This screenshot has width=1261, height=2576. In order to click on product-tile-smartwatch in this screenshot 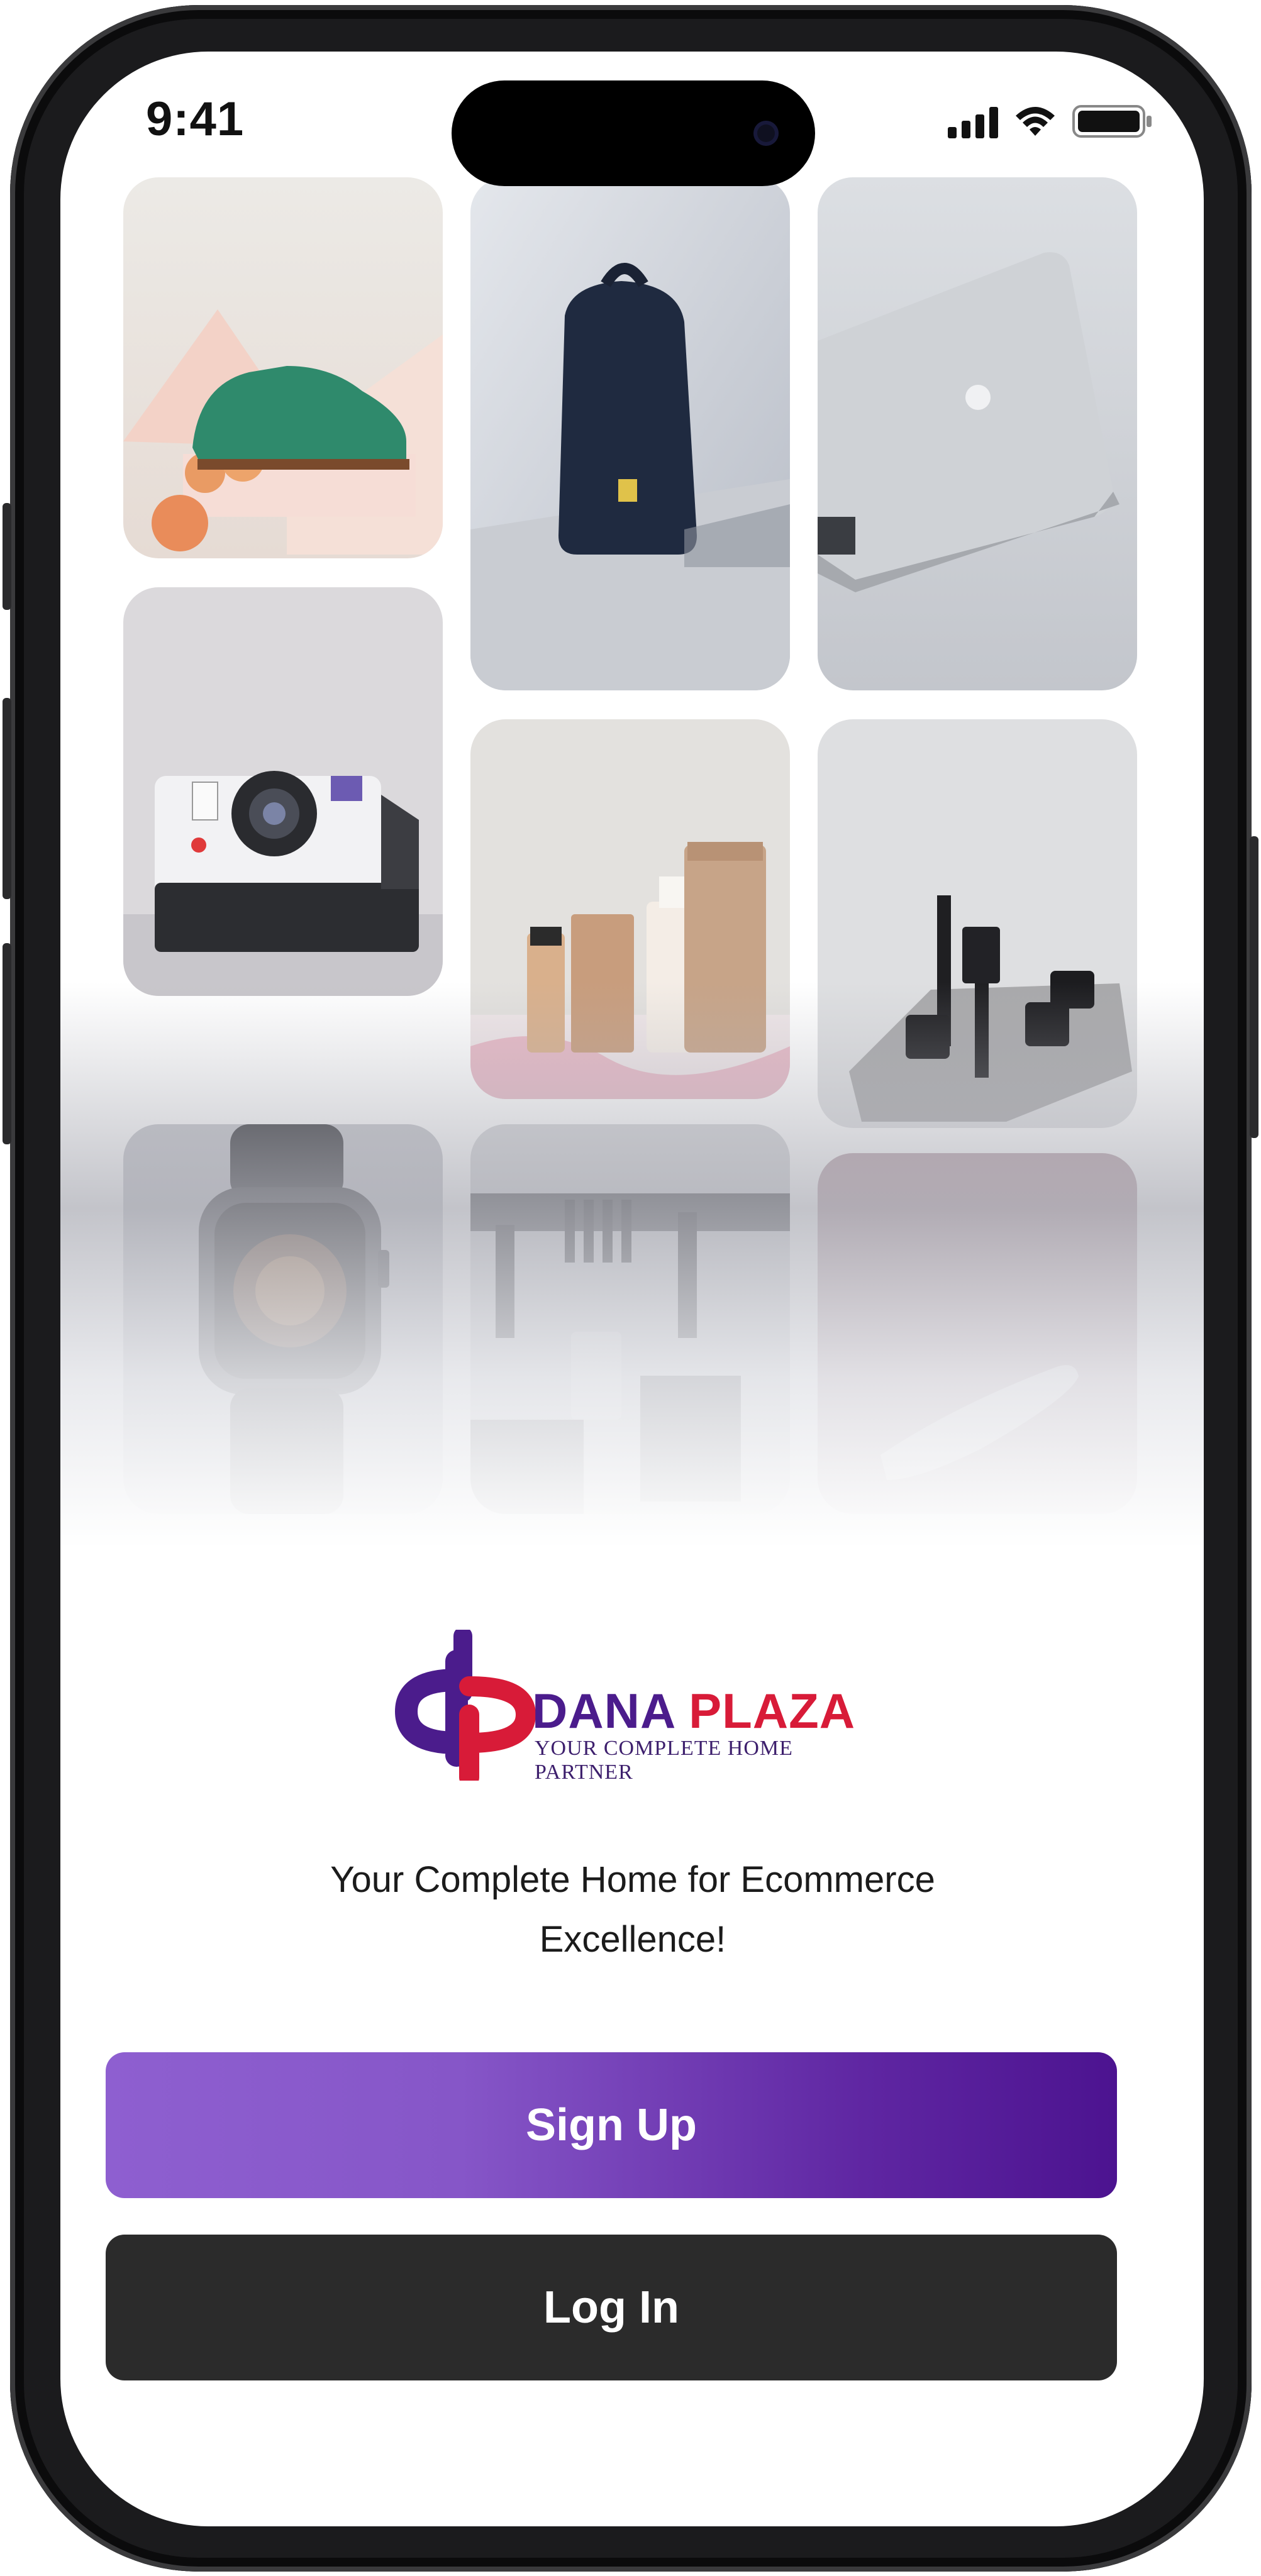, I will do `click(283, 1319)`.